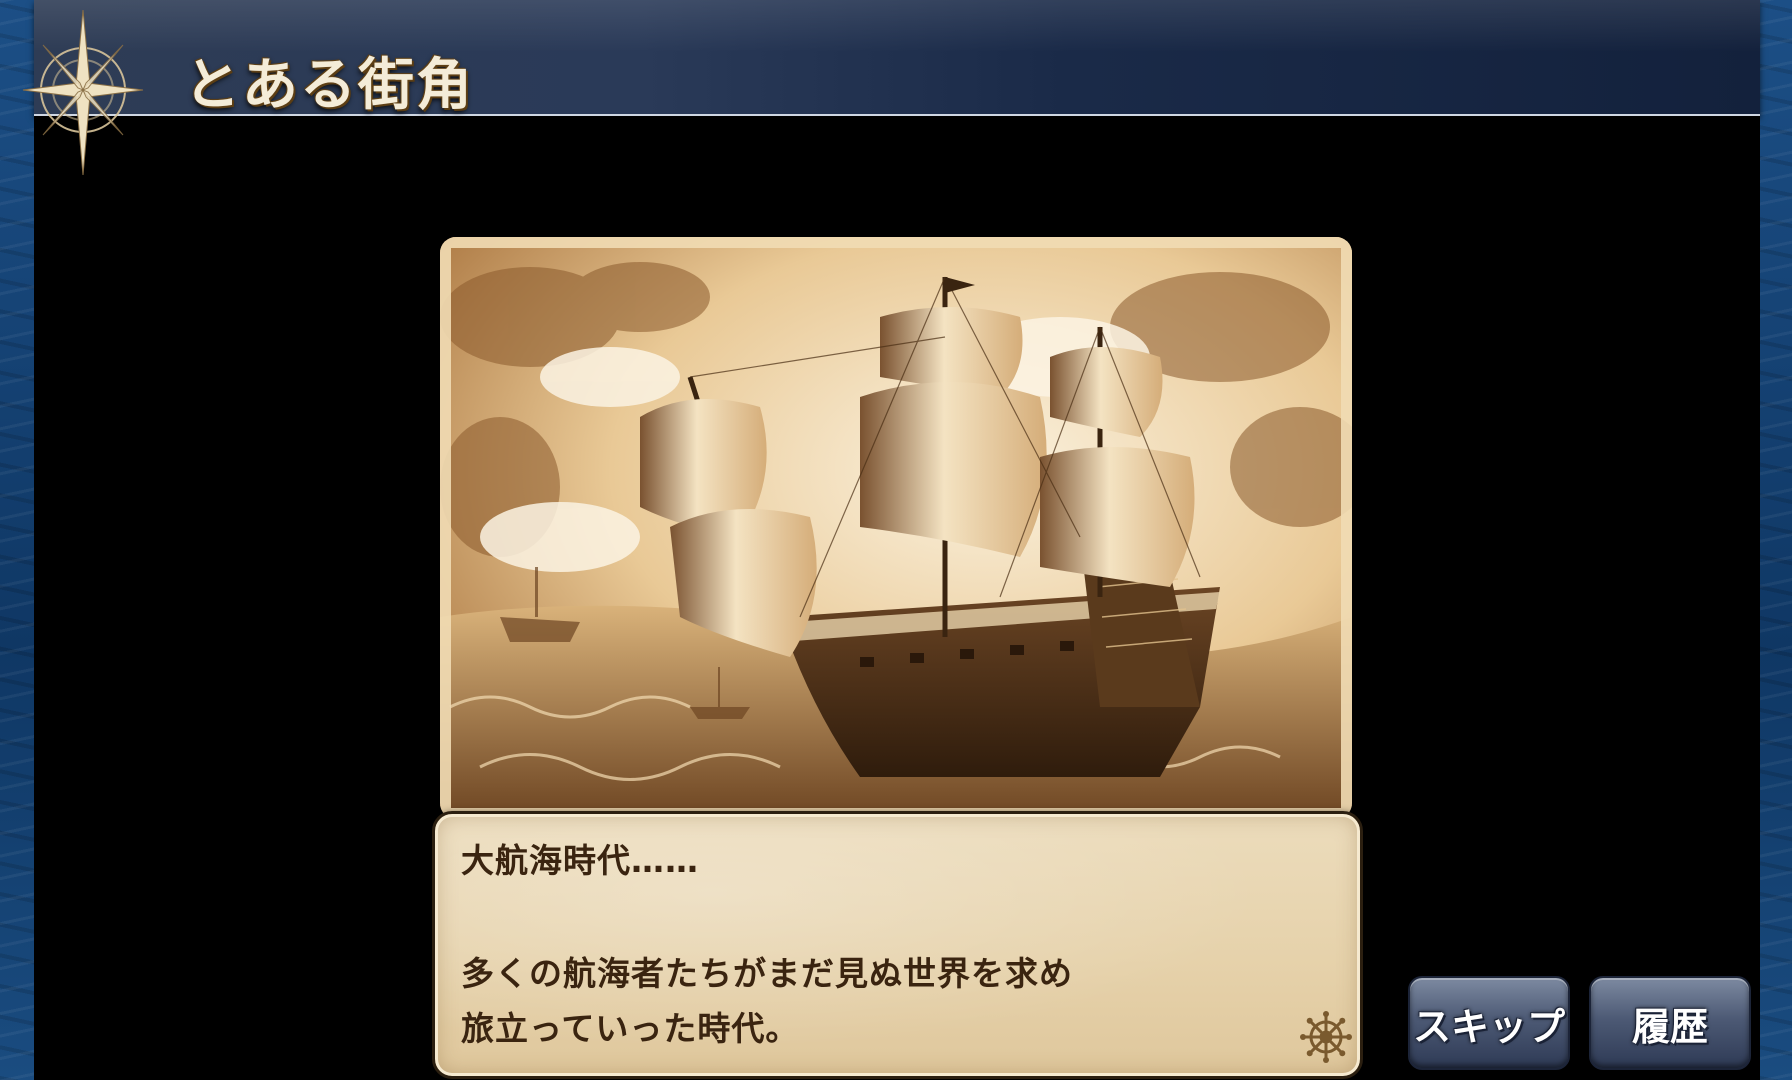  Describe the element at coordinates (1326, 1037) in the screenshot. I see `ship-wheel-icon` at that location.